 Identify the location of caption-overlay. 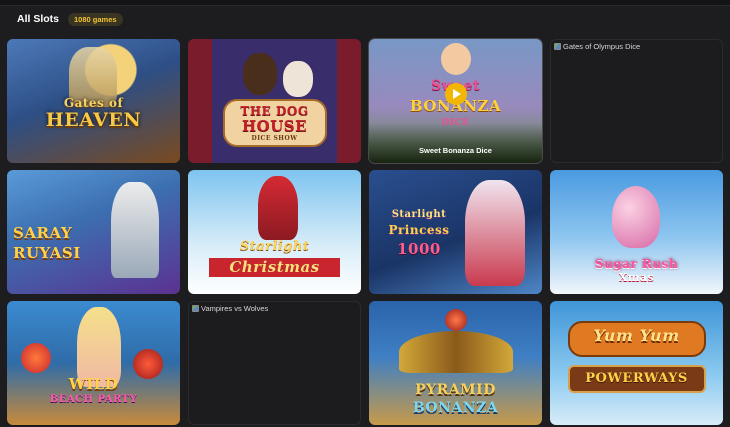
(455, 143).